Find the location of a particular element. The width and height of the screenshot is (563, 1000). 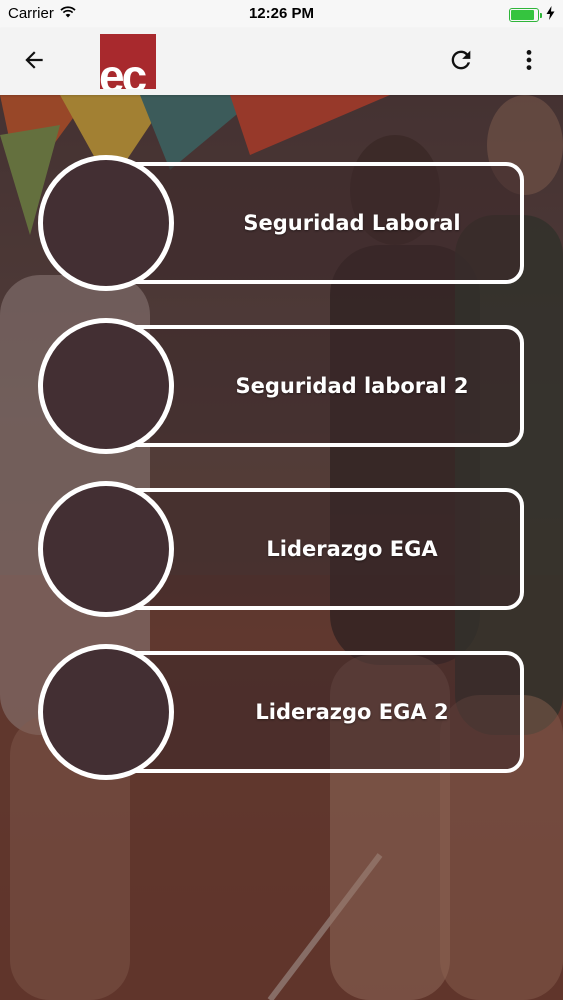

more-vertical-icon is located at coordinates (529, 62).